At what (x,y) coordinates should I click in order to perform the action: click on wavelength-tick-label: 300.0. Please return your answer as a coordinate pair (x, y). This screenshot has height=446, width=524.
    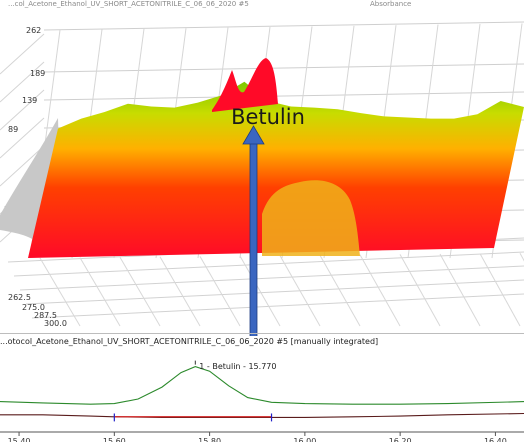
    Looking at the image, I should click on (55, 323).